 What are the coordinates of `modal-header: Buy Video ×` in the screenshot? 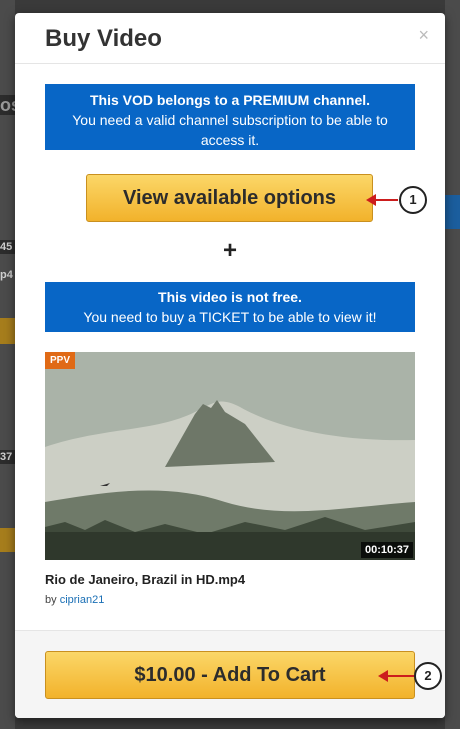 It's located at (230, 38).